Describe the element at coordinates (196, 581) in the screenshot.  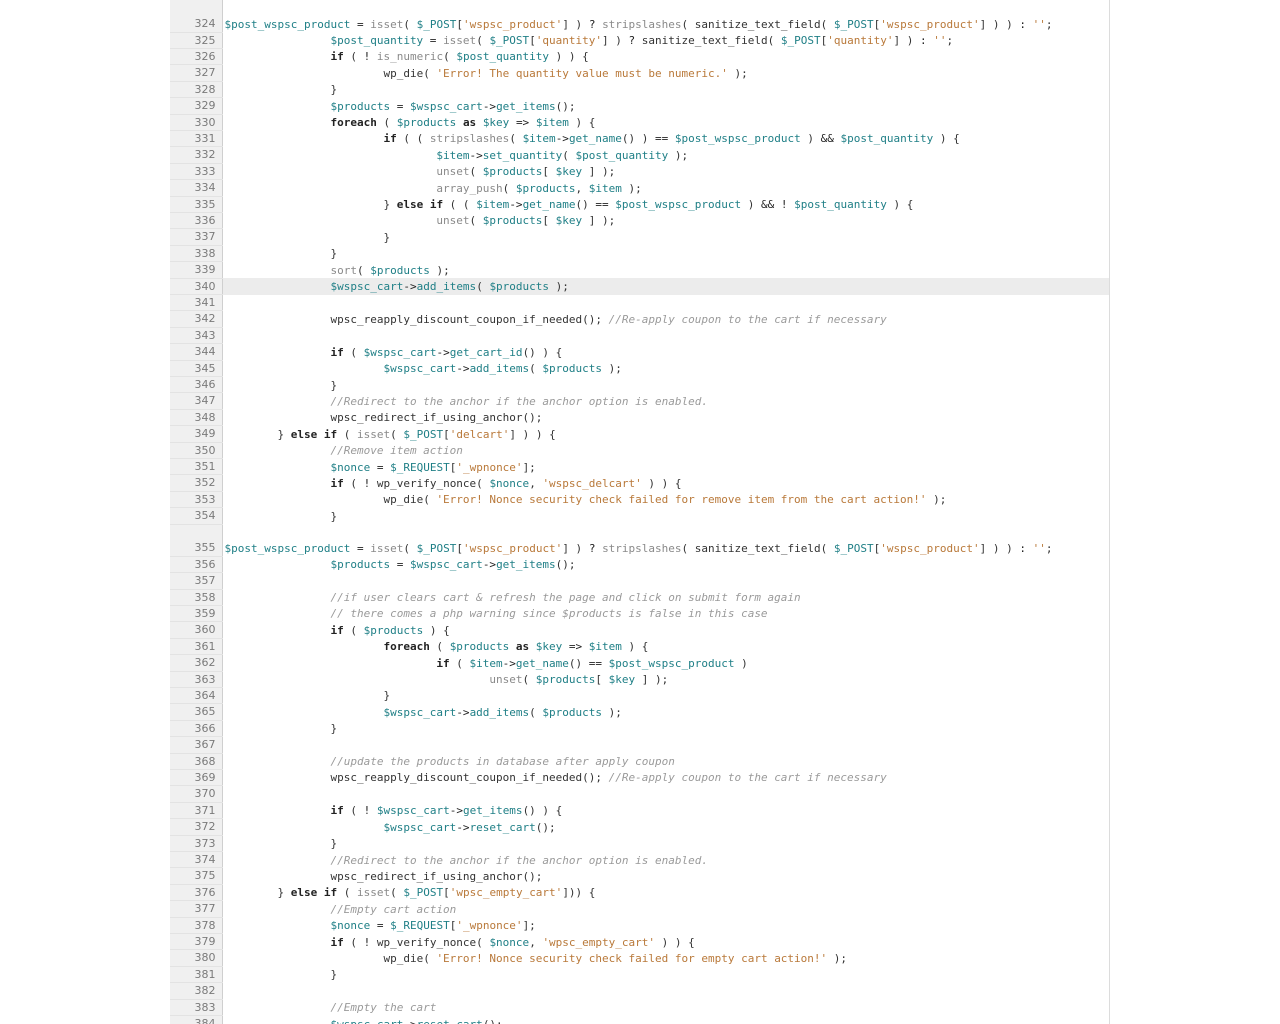
I see `line-number: 357` at that location.